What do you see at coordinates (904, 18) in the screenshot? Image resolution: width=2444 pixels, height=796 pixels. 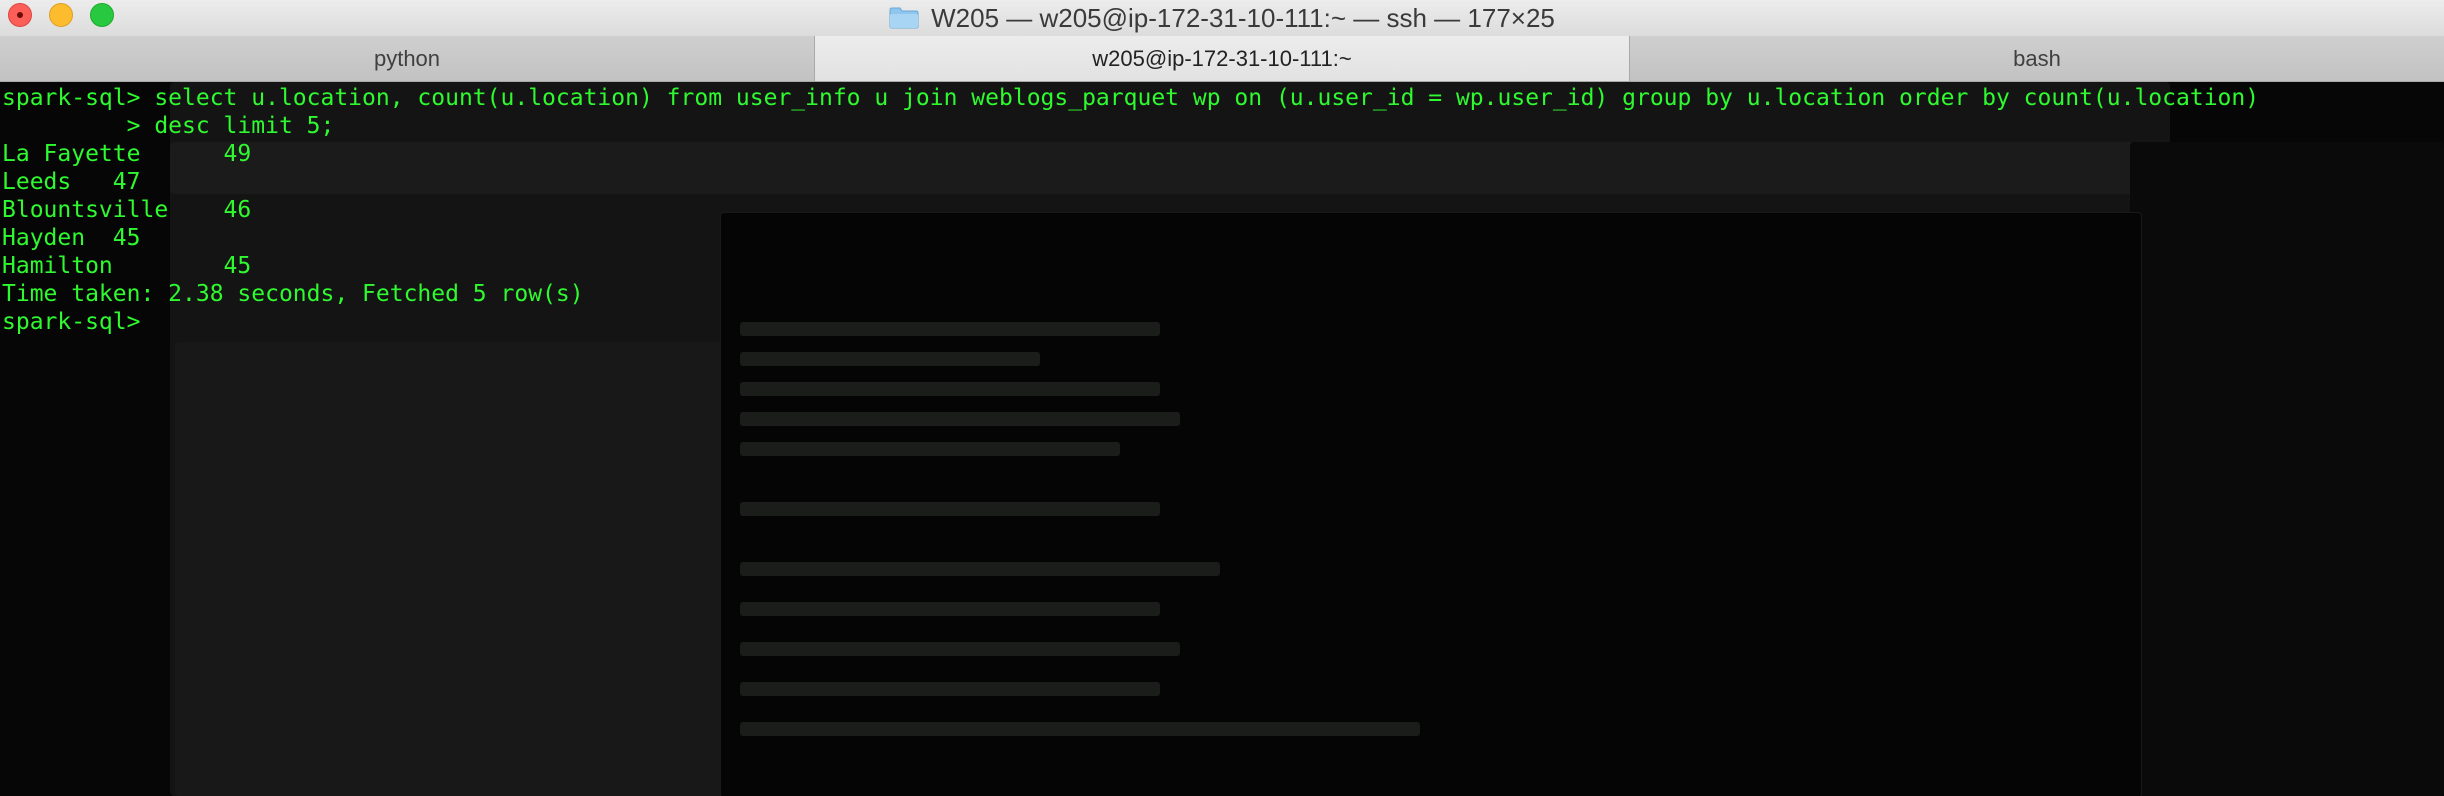 I see `folder-icon` at bounding box center [904, 18].